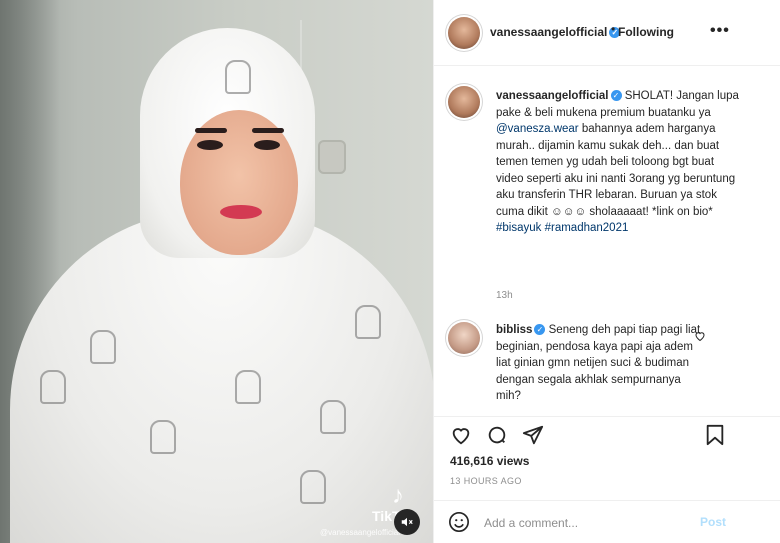  What do you see at coordinates (211, 130) in the screenshot?
I see `left-brow` at bounding box center [211, 130].